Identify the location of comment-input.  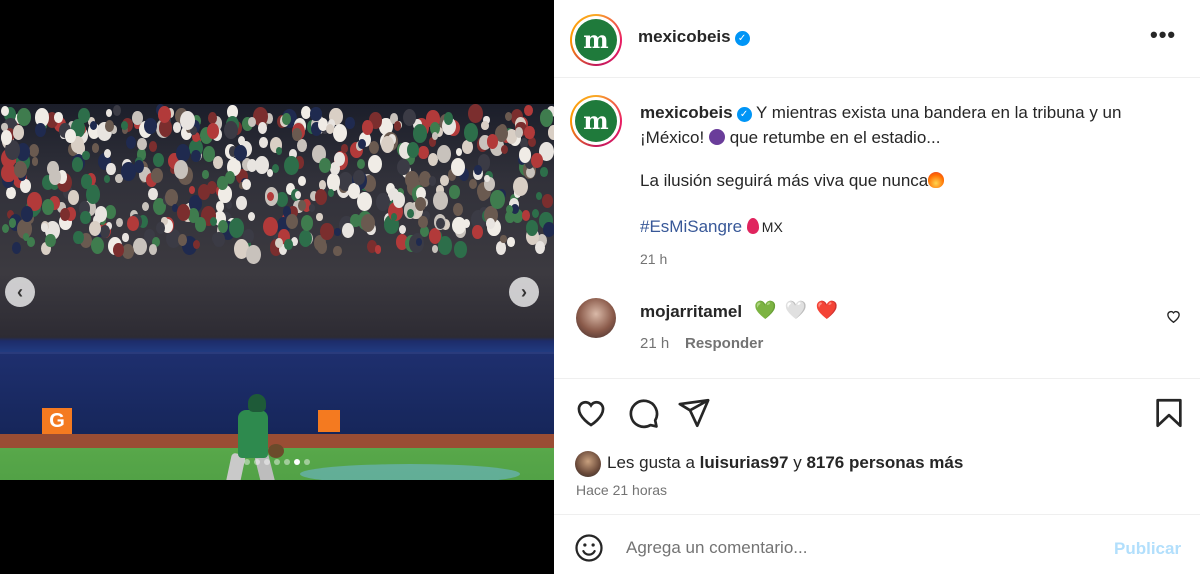
(861, 548).